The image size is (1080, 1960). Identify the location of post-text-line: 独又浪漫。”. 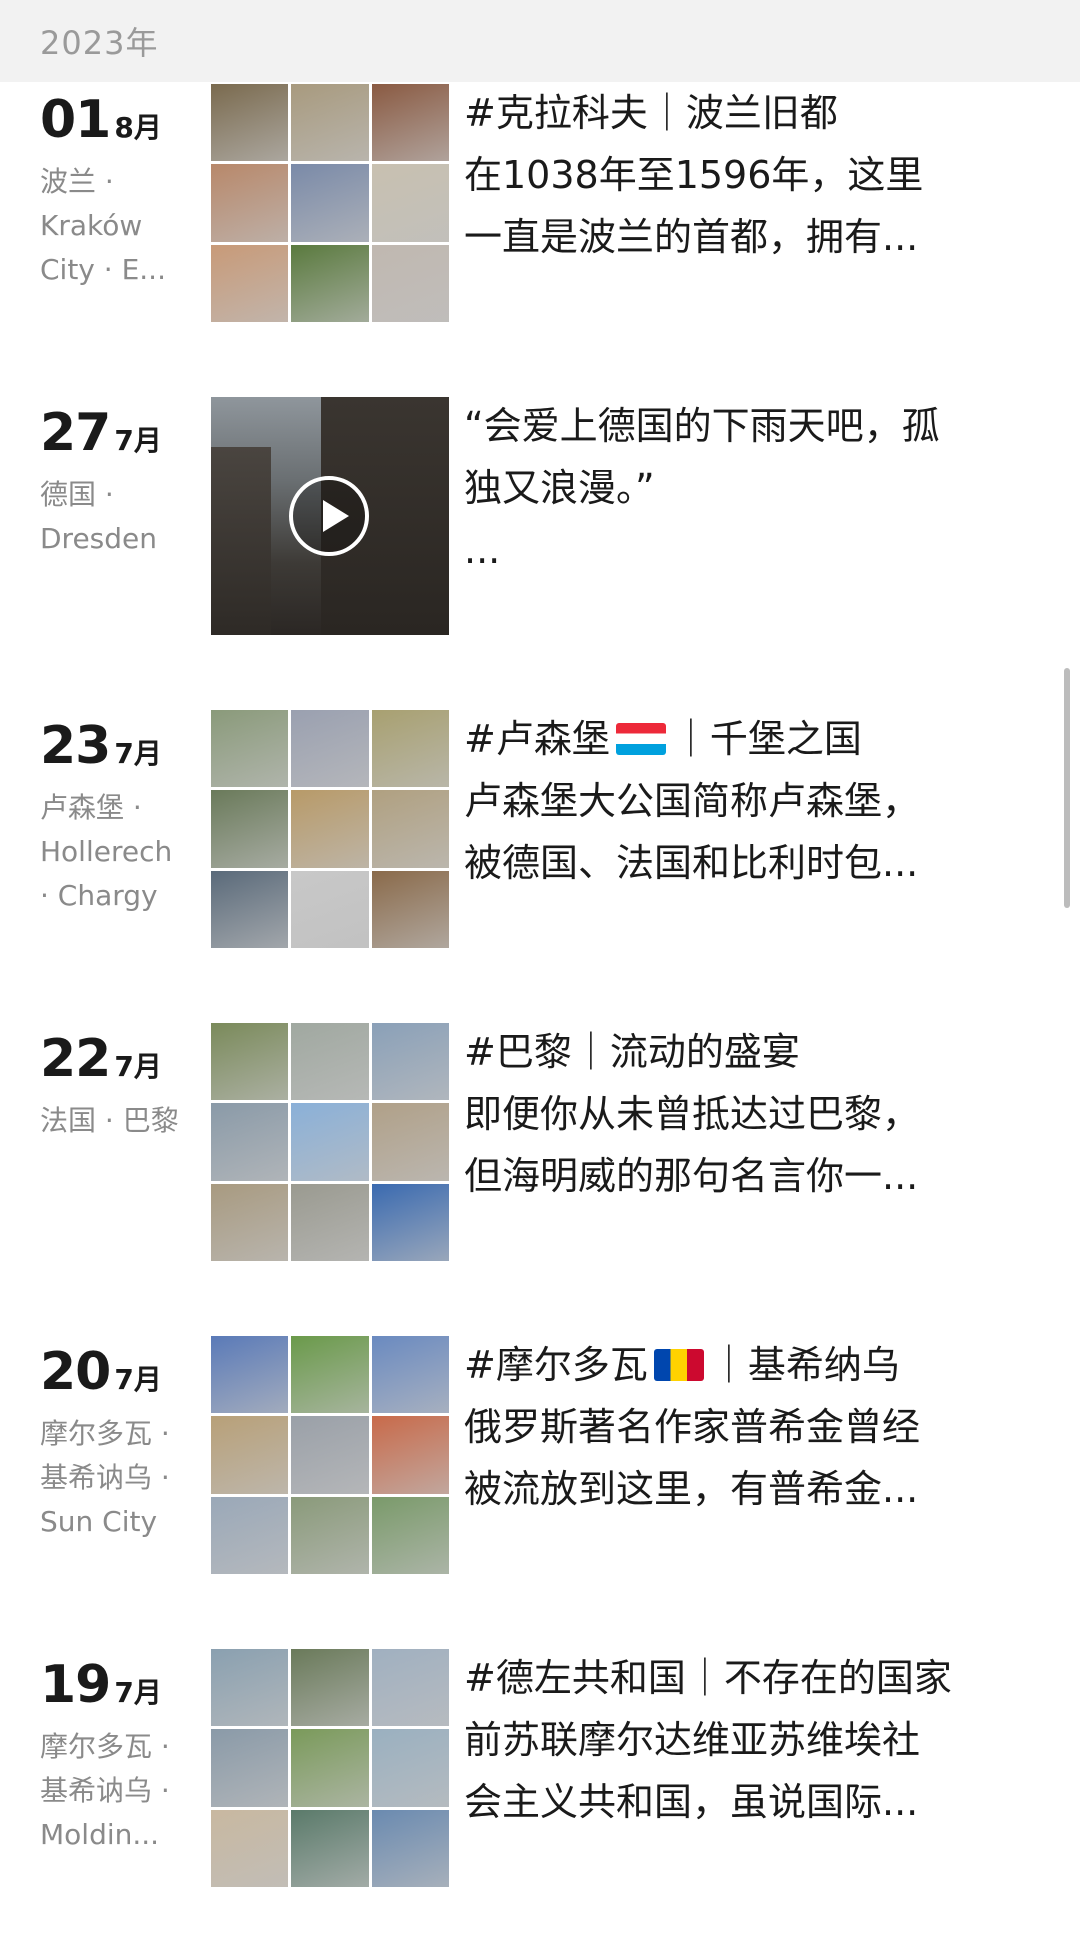
(559, 488).